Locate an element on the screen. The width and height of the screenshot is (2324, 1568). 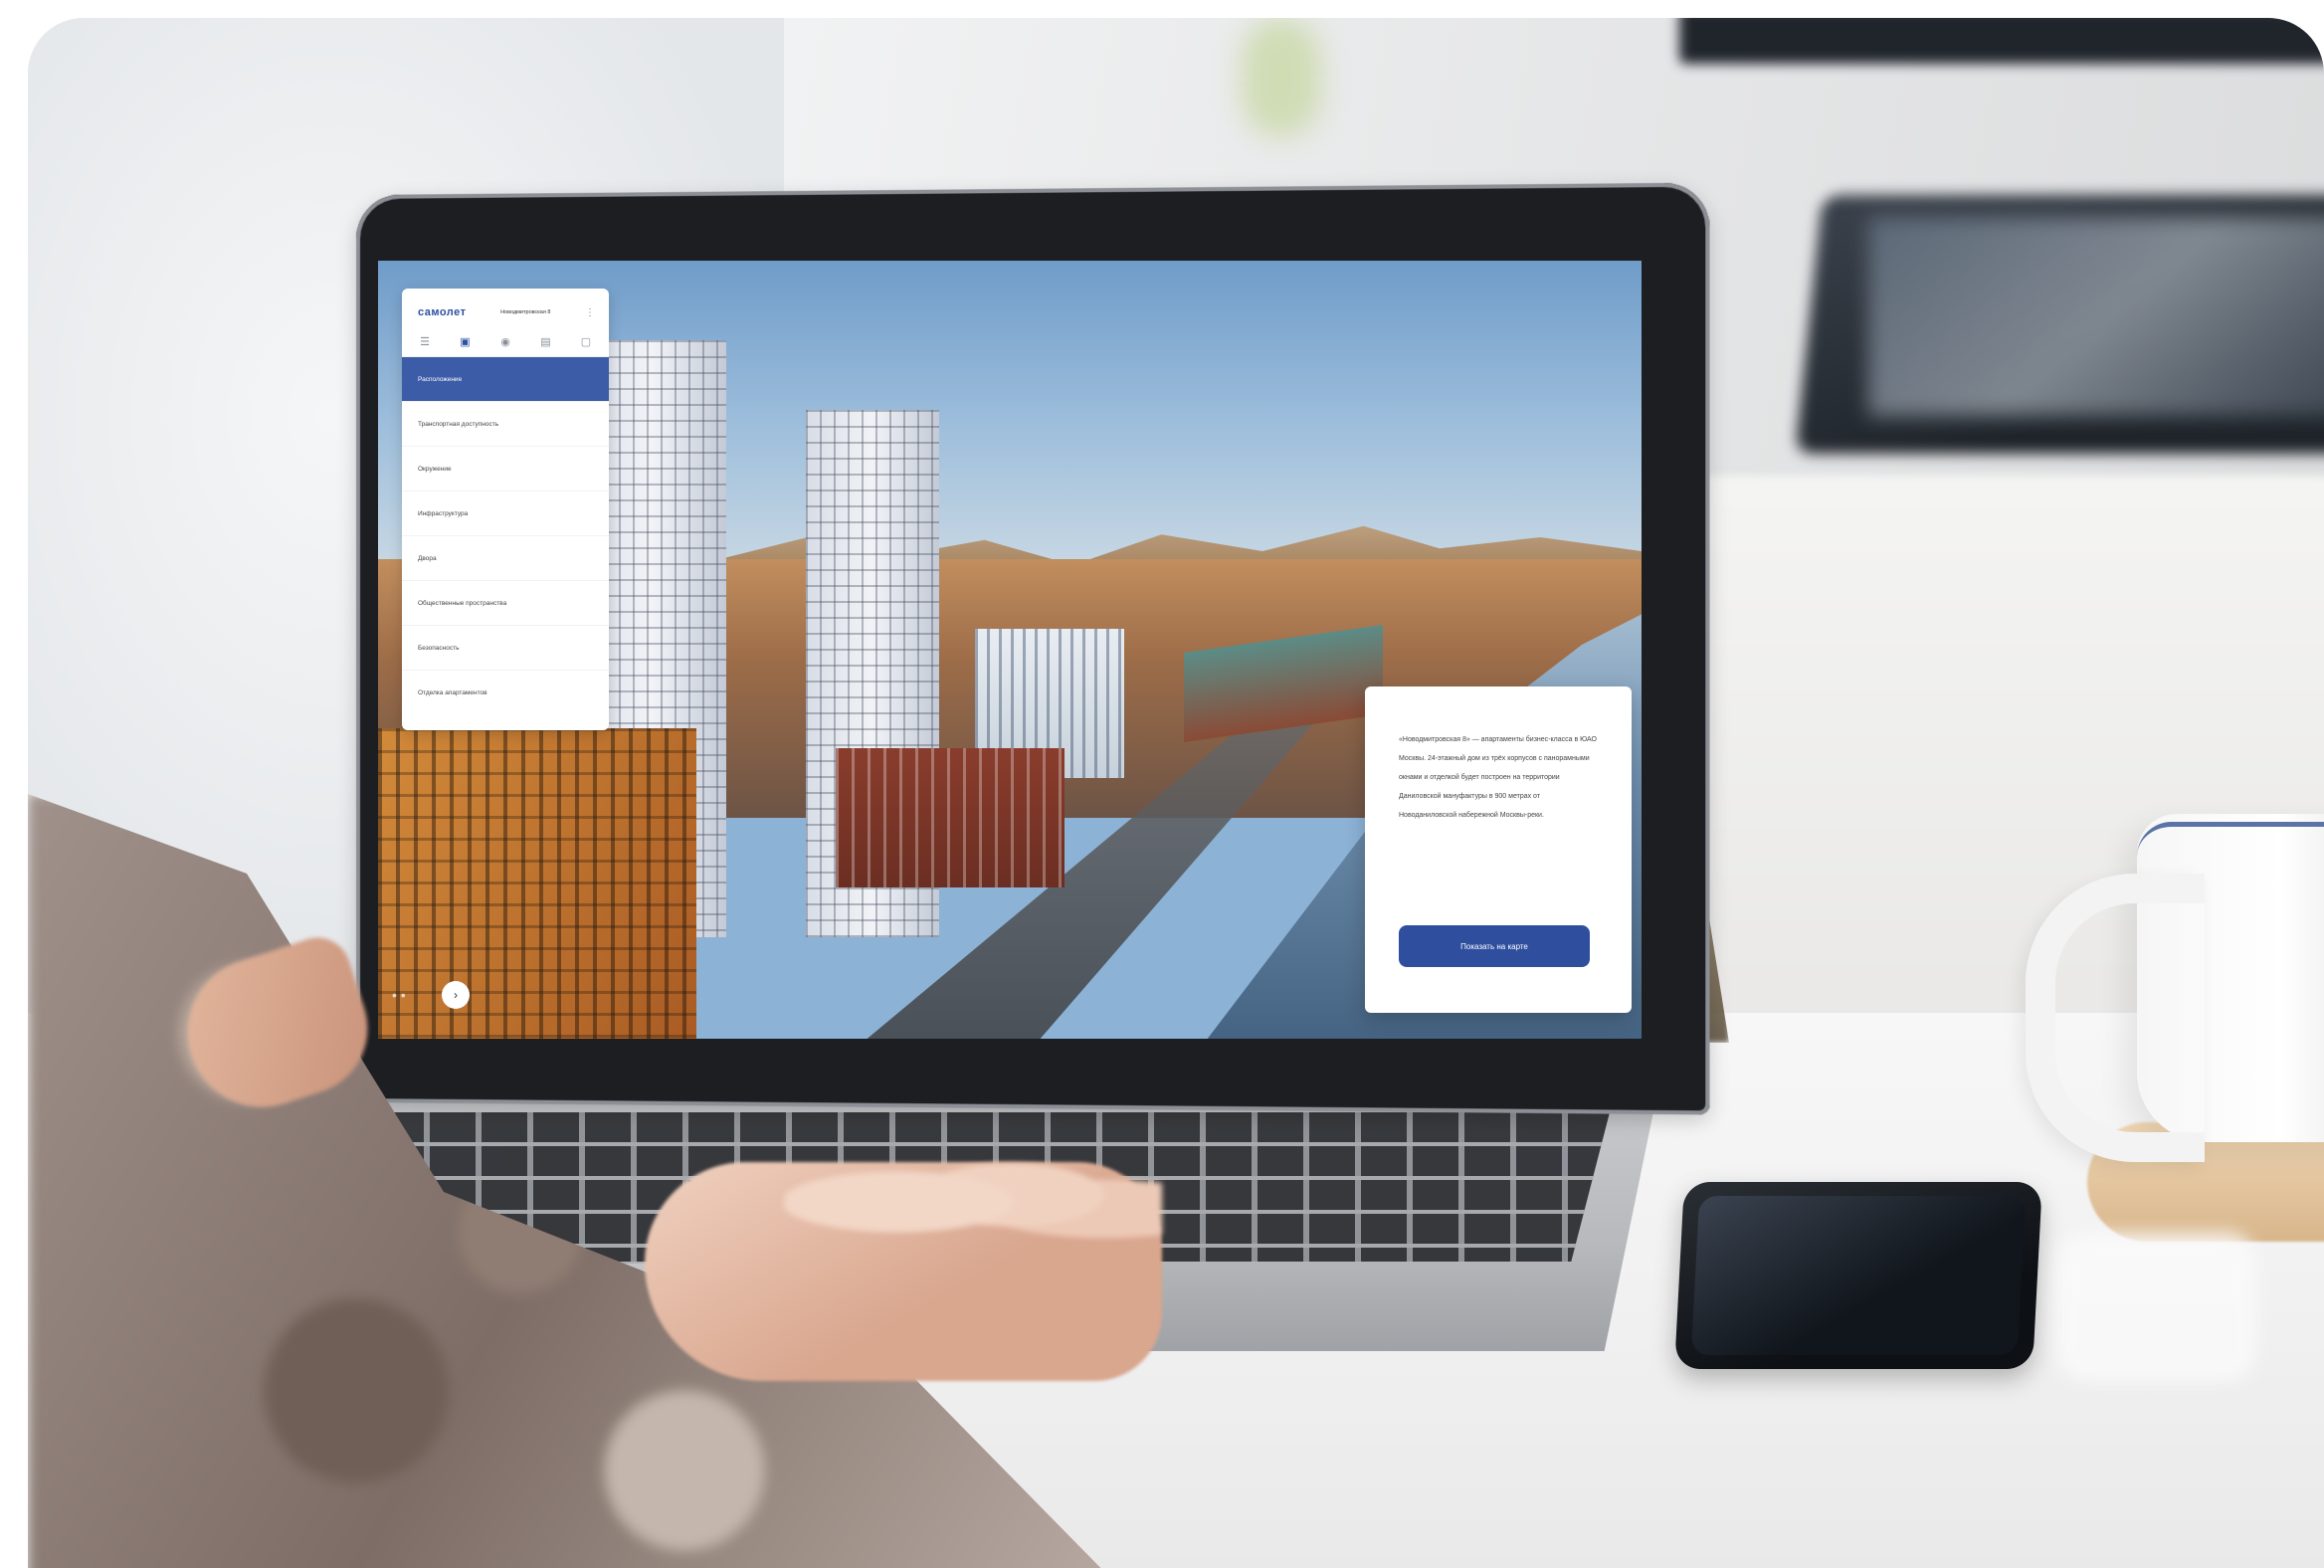
fingers is located at coordinates (973, 1202).